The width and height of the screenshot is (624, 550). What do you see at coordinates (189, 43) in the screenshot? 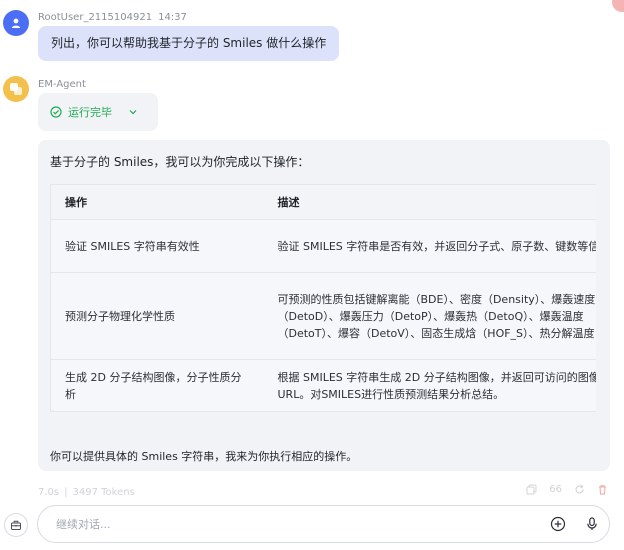
I see `user-message-bubble: 列出，你可以帮助我基于分子的 Smiles 做什么操作` at bounding box center [189, 43].